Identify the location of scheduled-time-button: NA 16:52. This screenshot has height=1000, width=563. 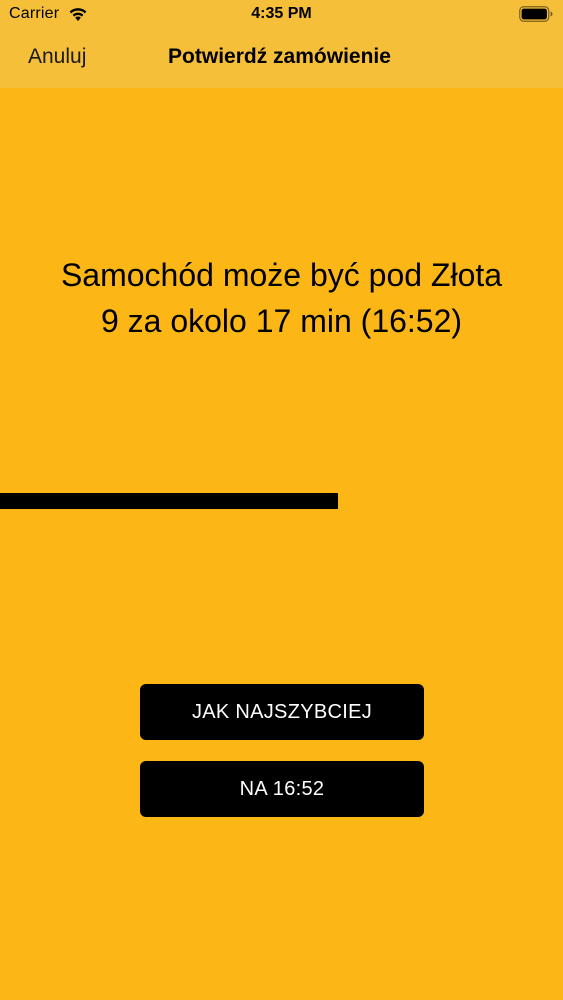
(282, 789).